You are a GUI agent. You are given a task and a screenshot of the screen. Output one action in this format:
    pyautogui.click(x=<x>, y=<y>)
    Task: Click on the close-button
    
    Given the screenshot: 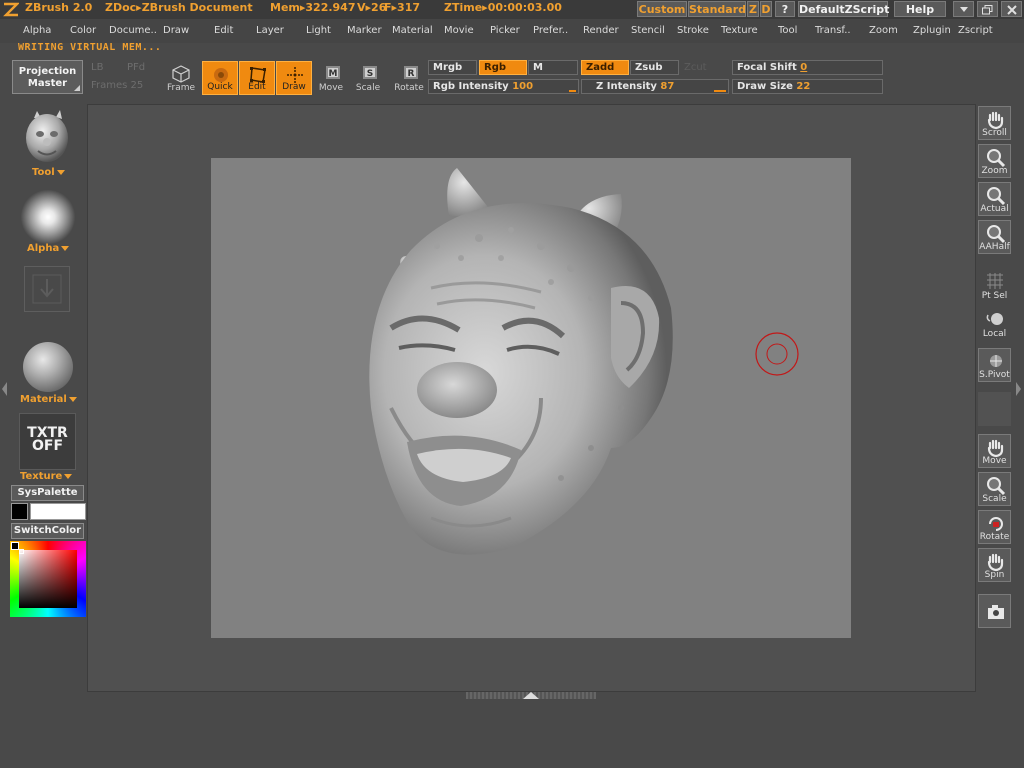 What is the action you would take?
    pyautogui.click(x=1011, y=9)
    